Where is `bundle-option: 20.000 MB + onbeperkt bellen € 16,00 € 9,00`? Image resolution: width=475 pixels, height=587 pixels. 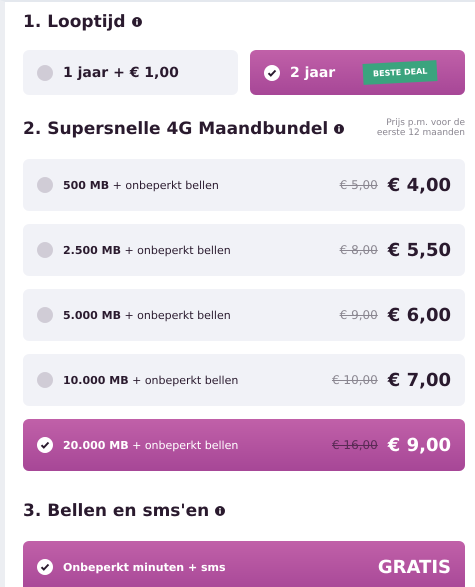
bundle-option: 20.000 MB + onbeperkt bellen € 16,00 € 9,00 is located at coordinates (244, 445).